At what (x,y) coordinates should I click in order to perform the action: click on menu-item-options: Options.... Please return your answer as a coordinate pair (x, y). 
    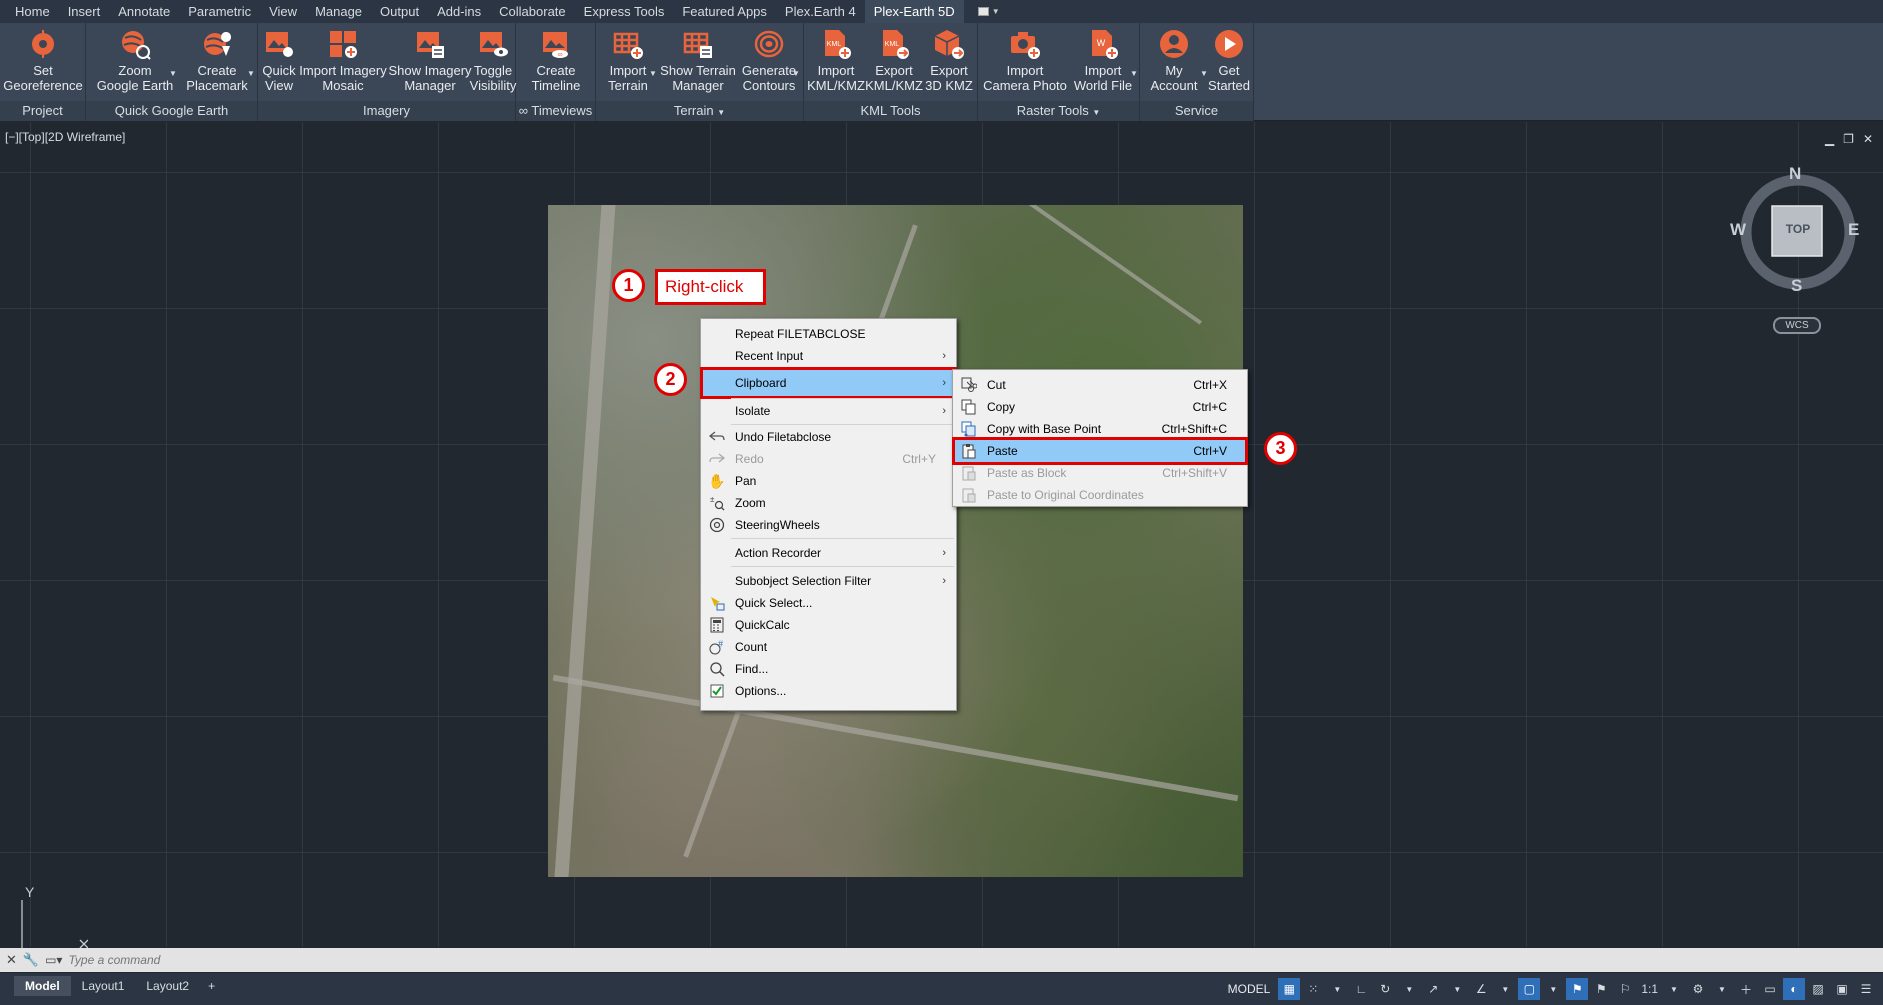
    Looking at the image, I should click on (828, 691).